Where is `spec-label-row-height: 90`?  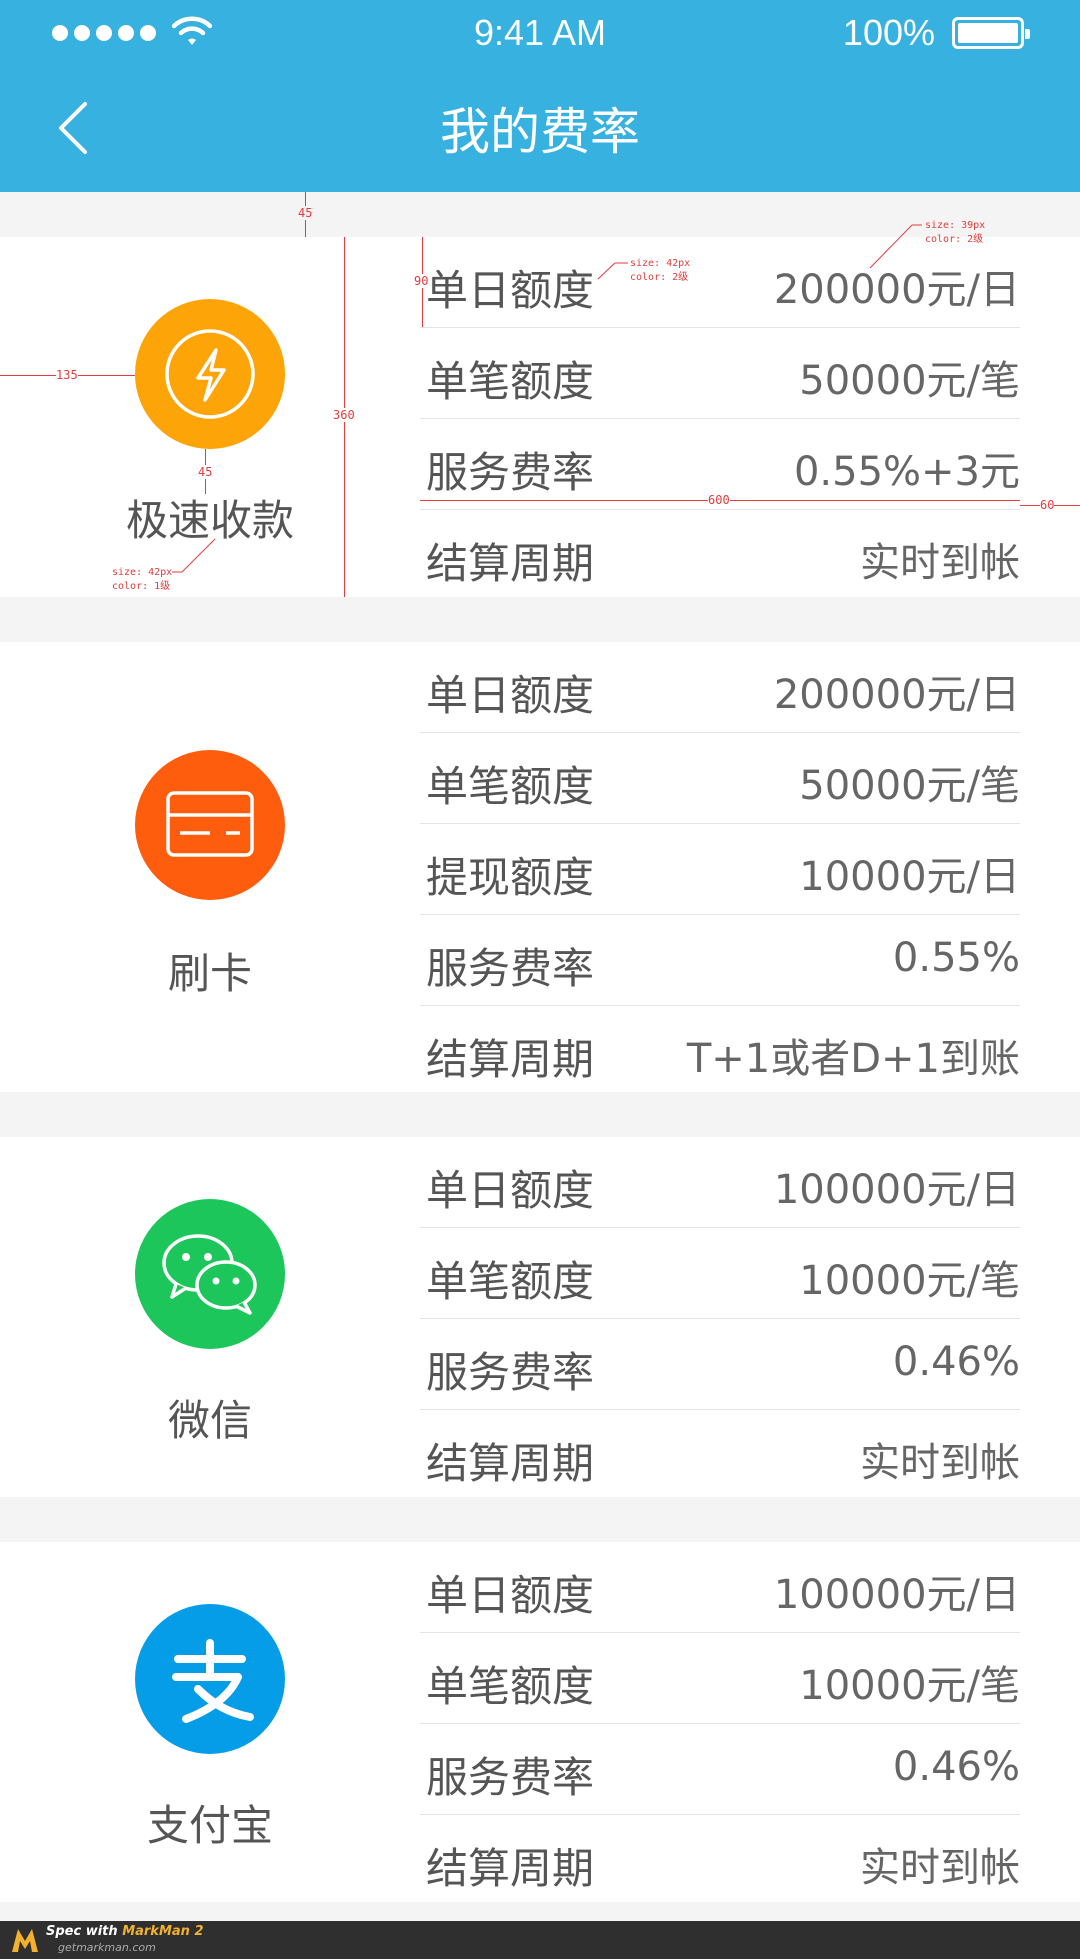 spec-label-row-height: 90 is located at coordinates (421, 281).